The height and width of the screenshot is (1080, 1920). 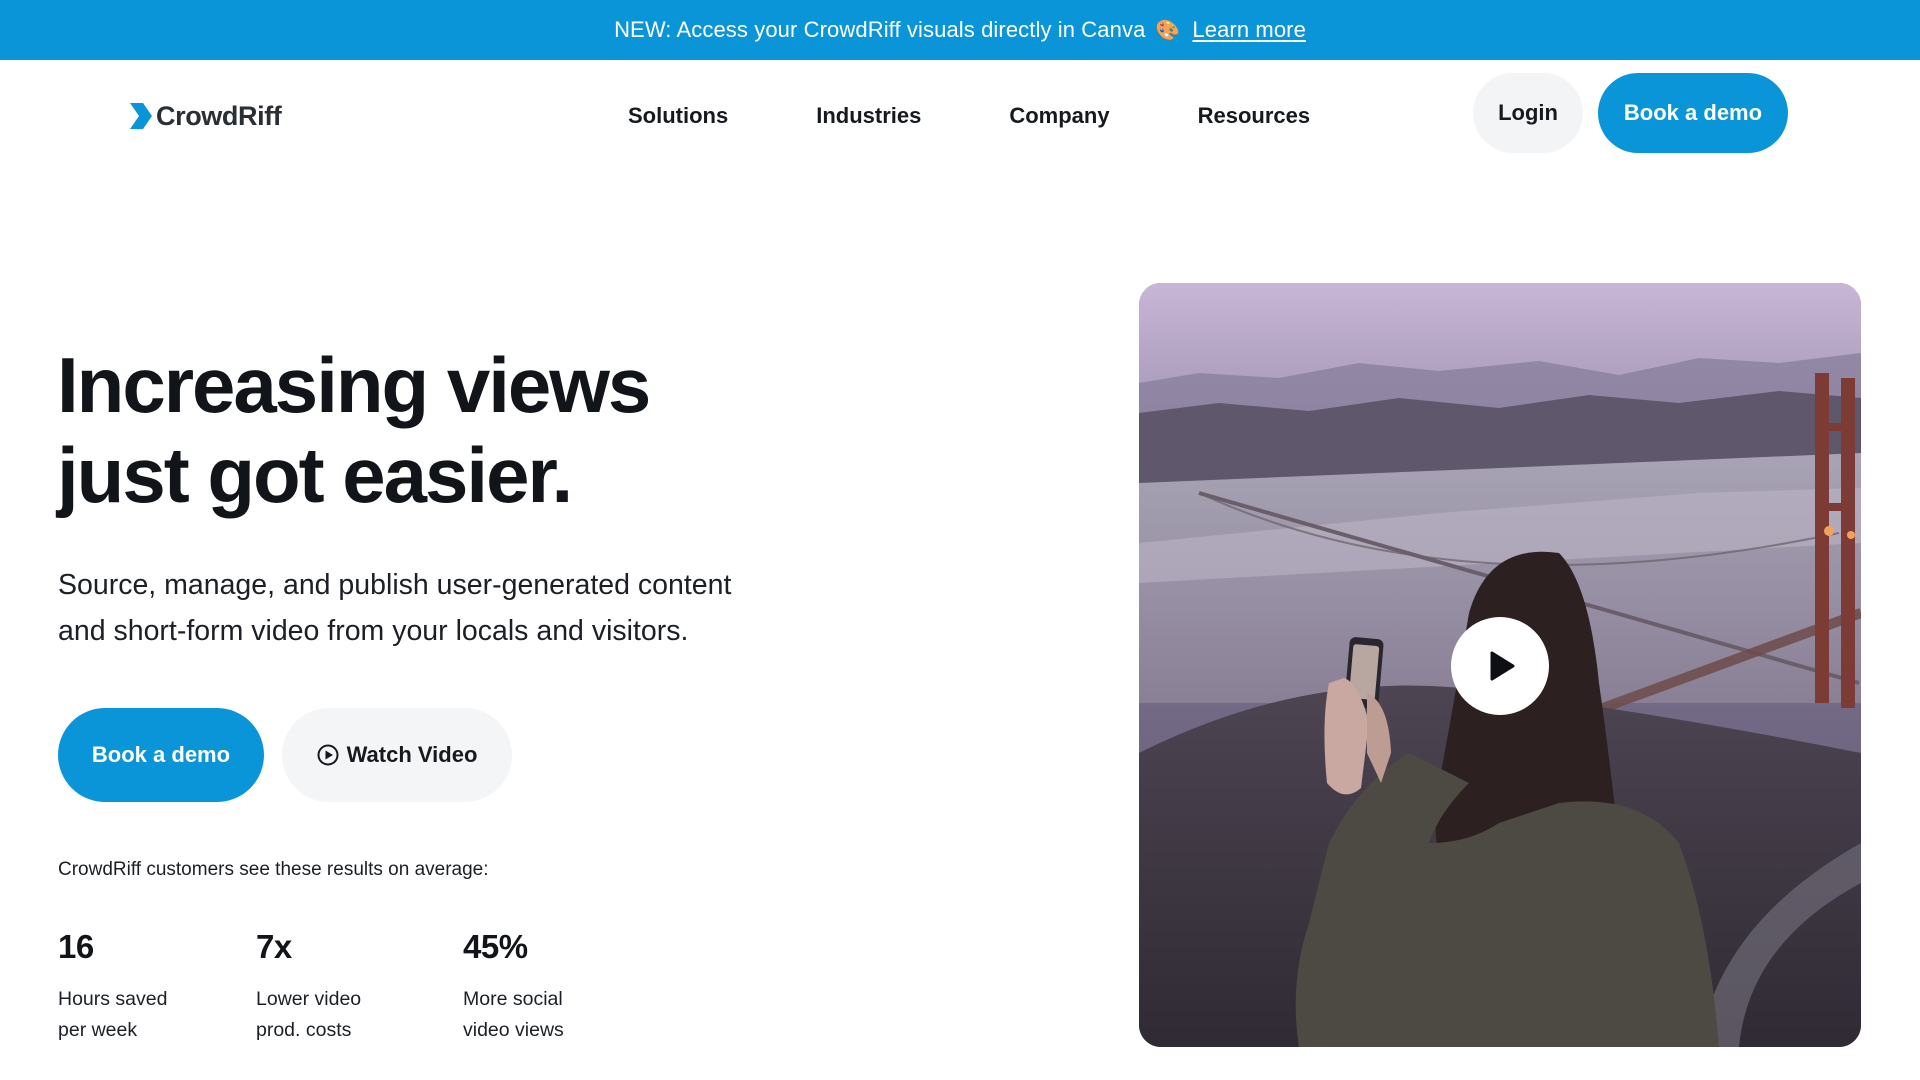 What do you see at coordinates (513, 984) in the screenshot?
I see `stat-more-views: 45% More social video views` at bounding box center [513, 984].